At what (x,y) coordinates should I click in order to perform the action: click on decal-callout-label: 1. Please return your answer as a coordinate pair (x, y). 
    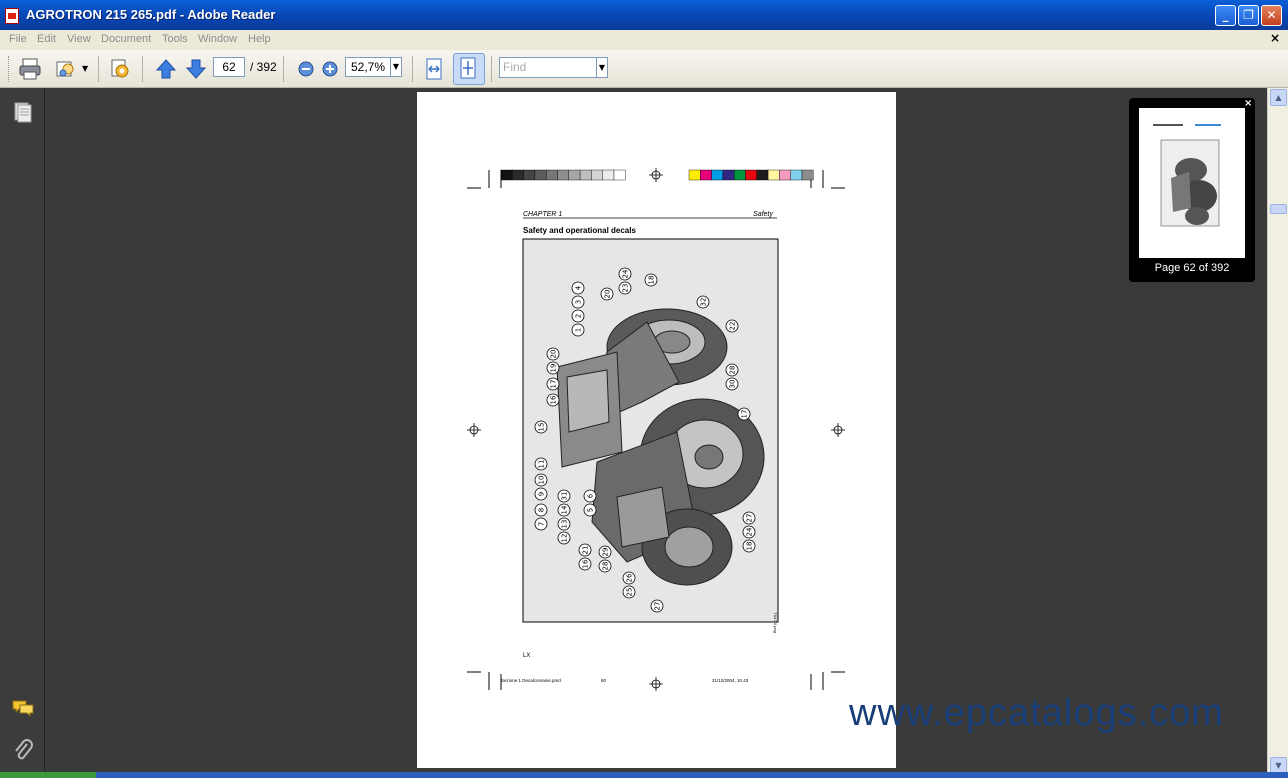
    Looking at the image, I should click on (578, 330).